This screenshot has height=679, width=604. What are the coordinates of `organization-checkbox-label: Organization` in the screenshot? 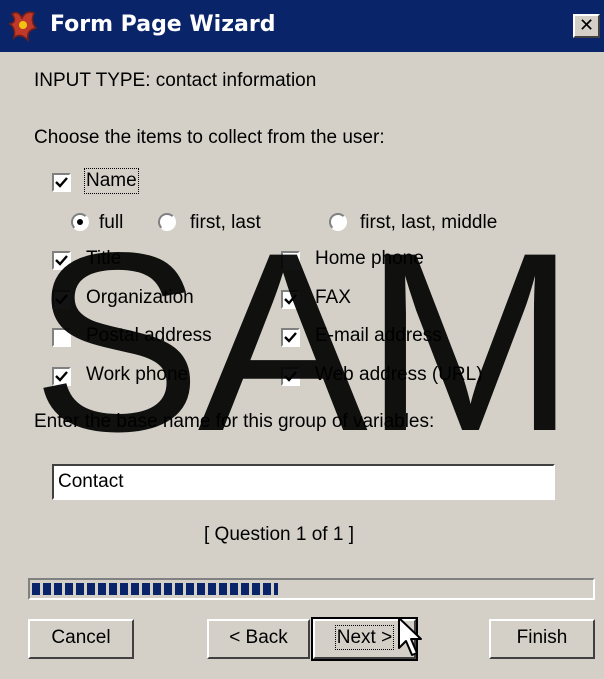 It's located at (140, 297).